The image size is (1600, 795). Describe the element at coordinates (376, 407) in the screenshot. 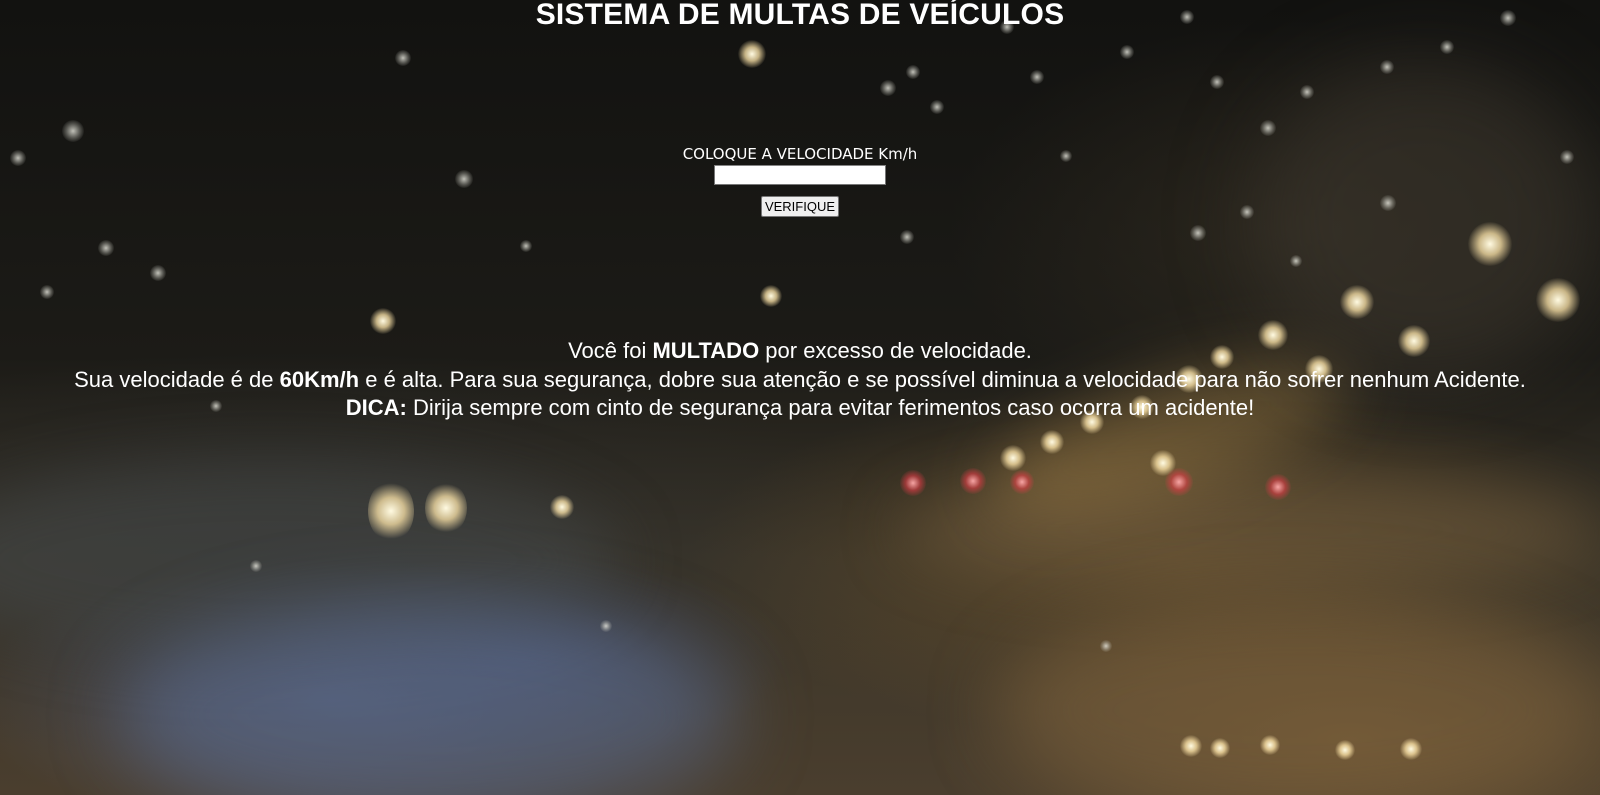

I see `tip-label: DICA:` at that location.